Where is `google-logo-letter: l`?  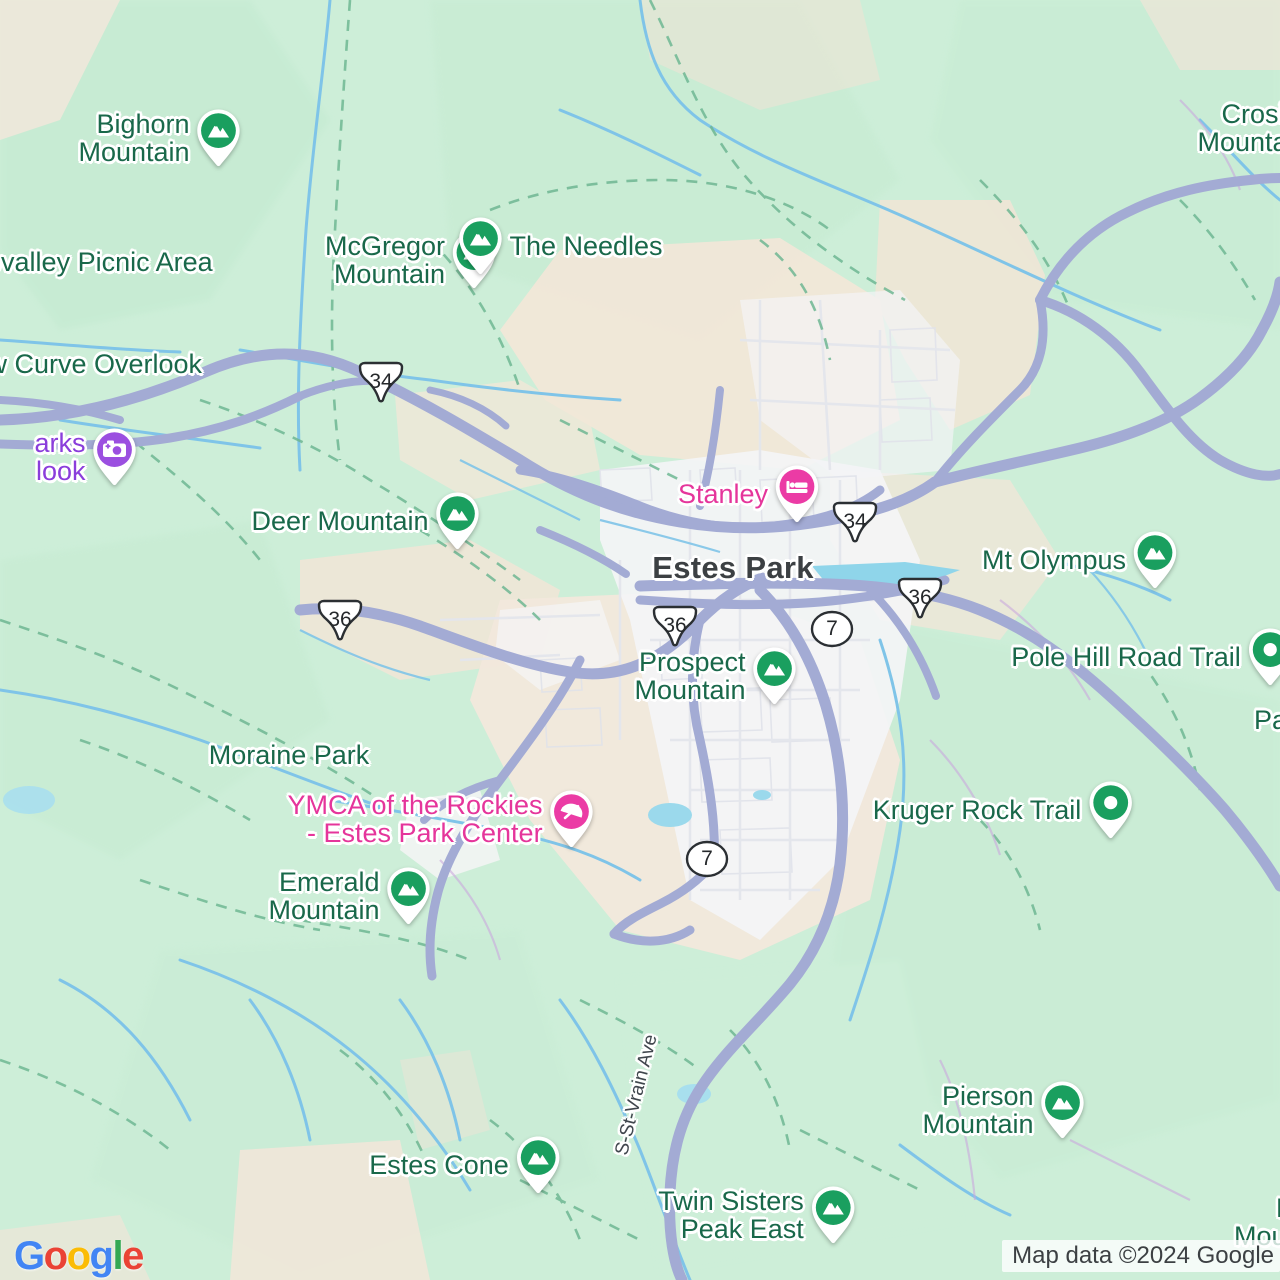
google-logo-letter: l is located at coordinates (117, 1256).